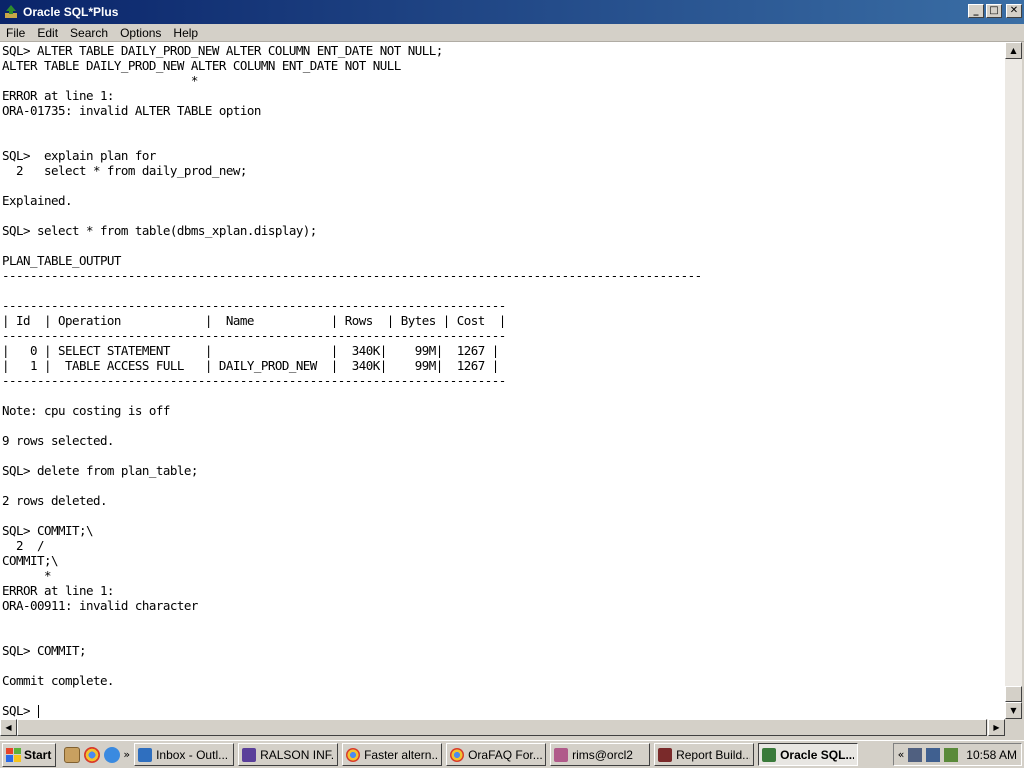 The width and height of the screenshot is (1024, 768). What do you see at coordinates (951, 754) in the screenshot?
I see `vpn-icon` at bounding box center [951, 754].